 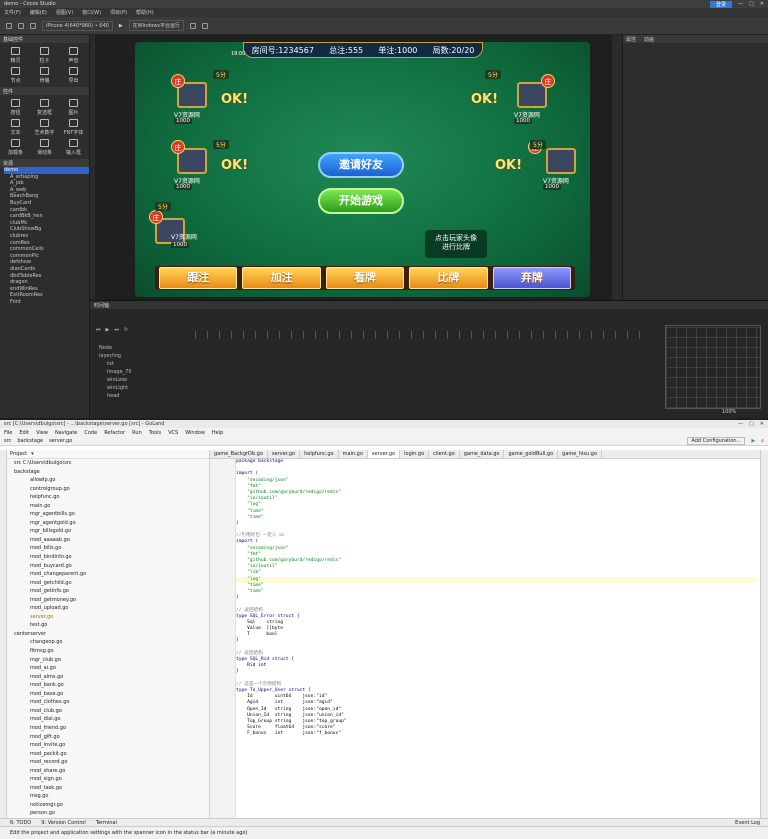 What do you see at coordinates (111, 719) in the screenshot?
I see `file-item: mod_dial.go` at bounding box center [111, 719].